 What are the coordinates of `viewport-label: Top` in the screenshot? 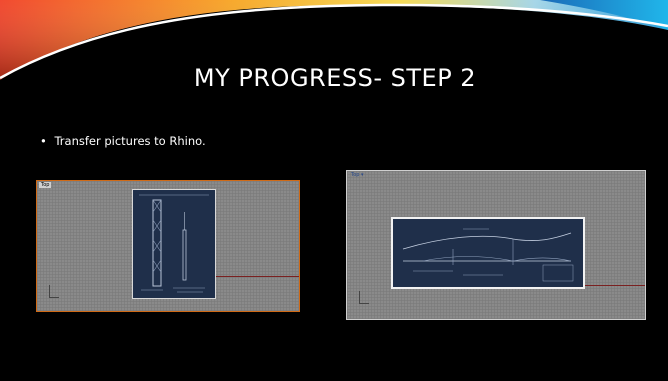 It's located at (45, 185).